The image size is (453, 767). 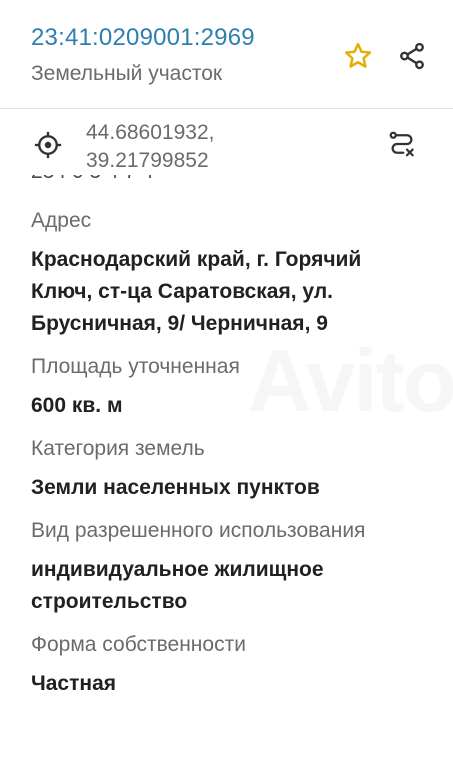 I want to click on locate-button, so click(x=48, y=145).